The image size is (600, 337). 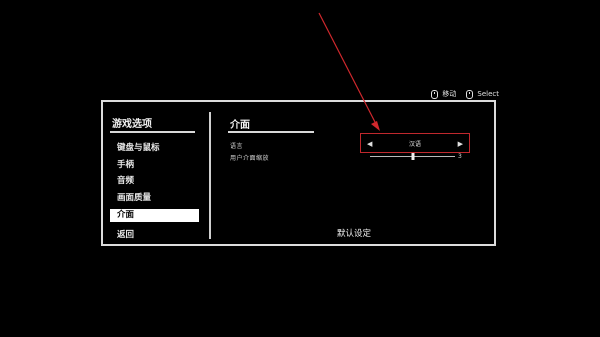 What do you see at coordinates (155, 181) in the screenshot?
I see `sidebar-item-audio: 音频` at bounding box center [155, 181].